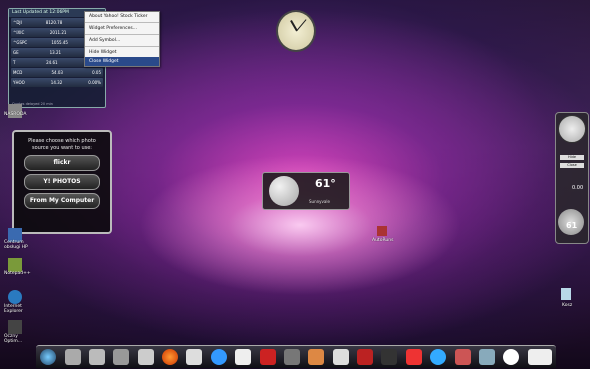 The height and width of the screenshot is (369, 590). Describe the element at coordinates (52, 62) in the screenshot. I see `stock-price: 24.61` at that location.